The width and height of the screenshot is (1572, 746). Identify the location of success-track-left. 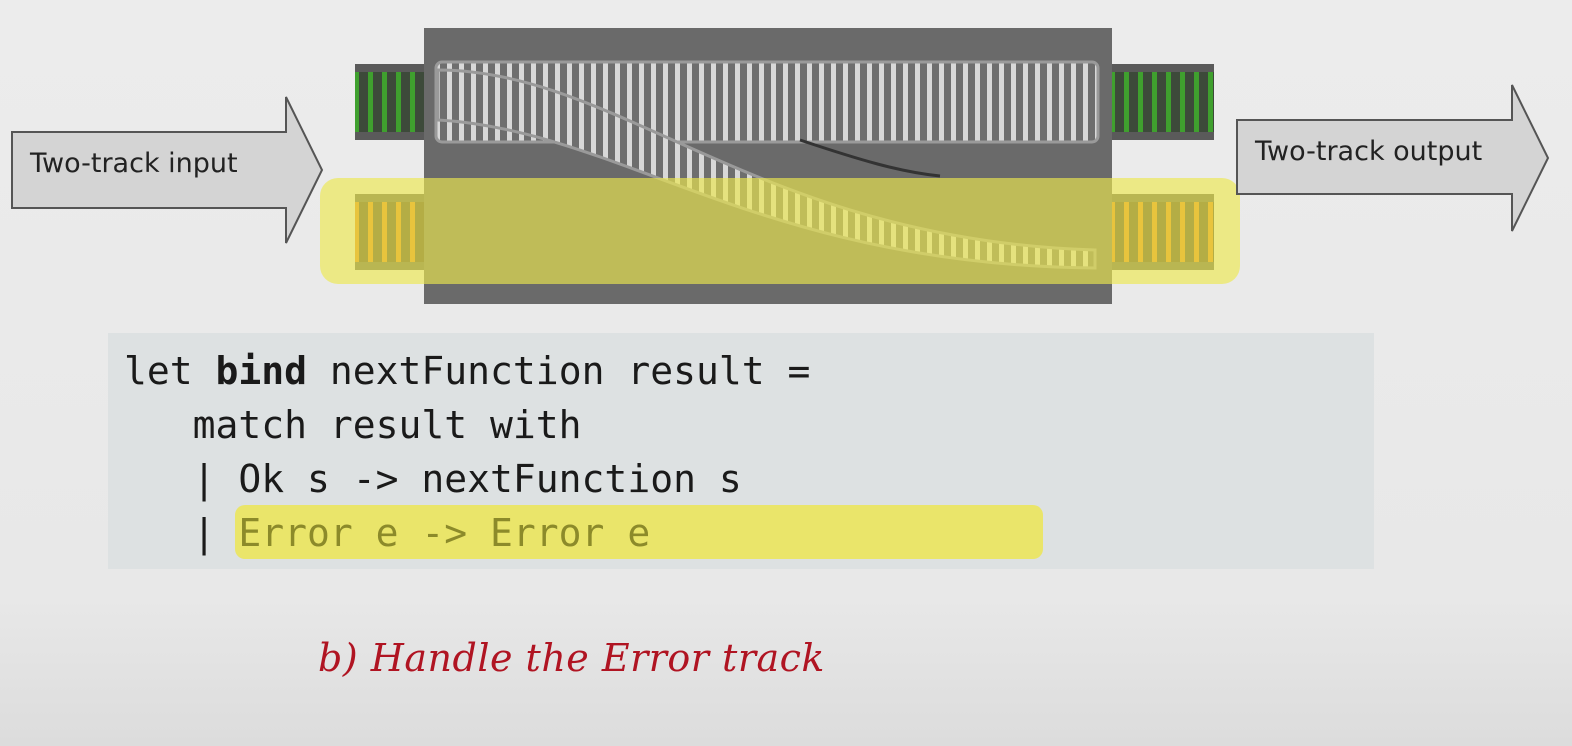
(394, 102).